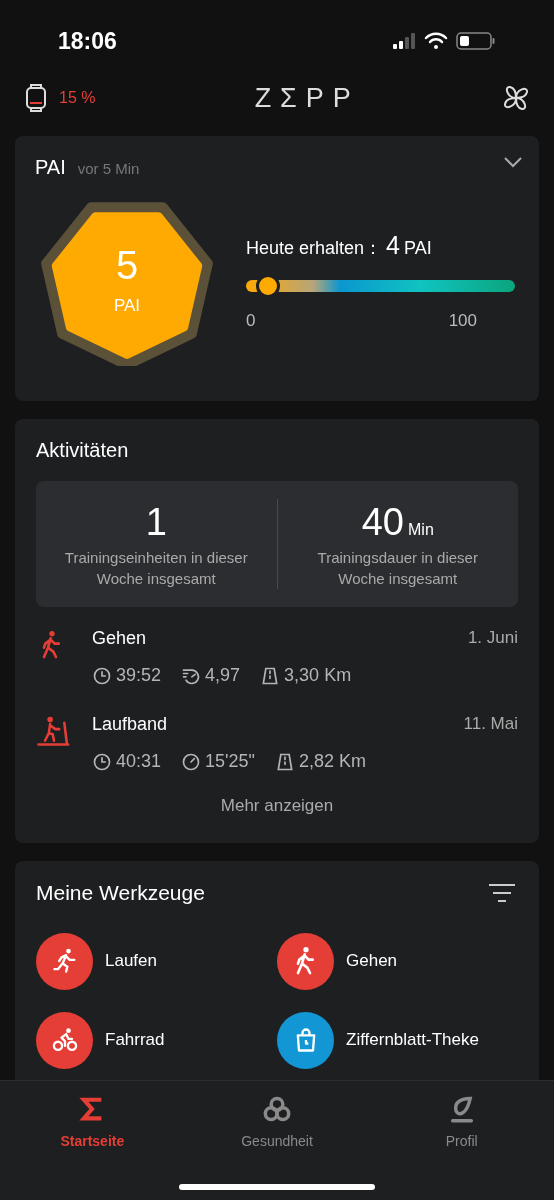  I want to click on summary-value: 1, so click(156, 523).